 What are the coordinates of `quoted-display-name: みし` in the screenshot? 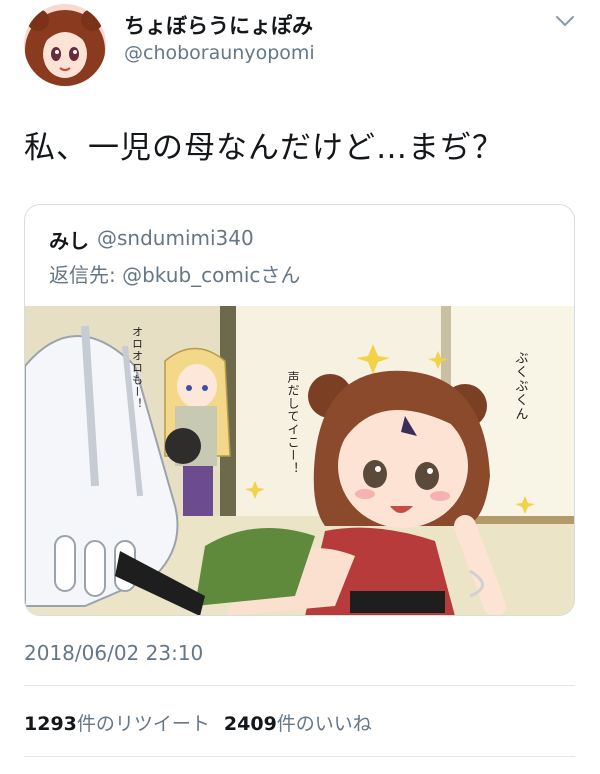 It's located at (69, 241).